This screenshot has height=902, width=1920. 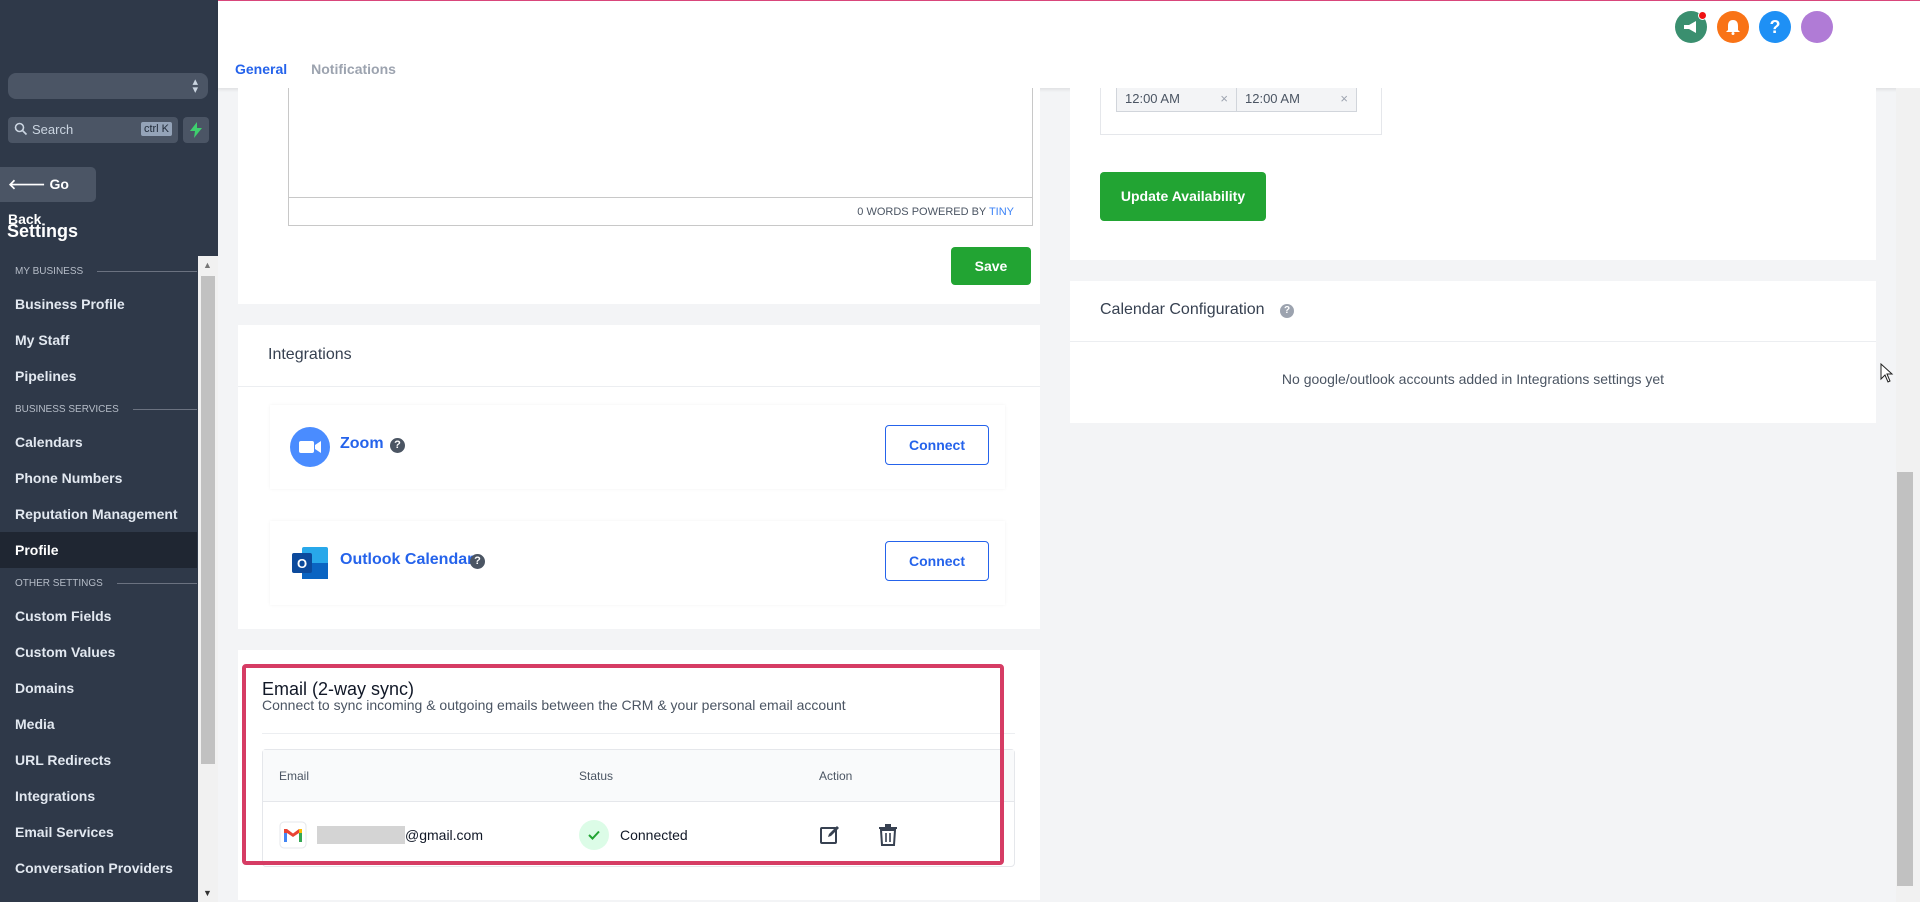 I want to click on zoom-icon, so click(x=310, y=447).